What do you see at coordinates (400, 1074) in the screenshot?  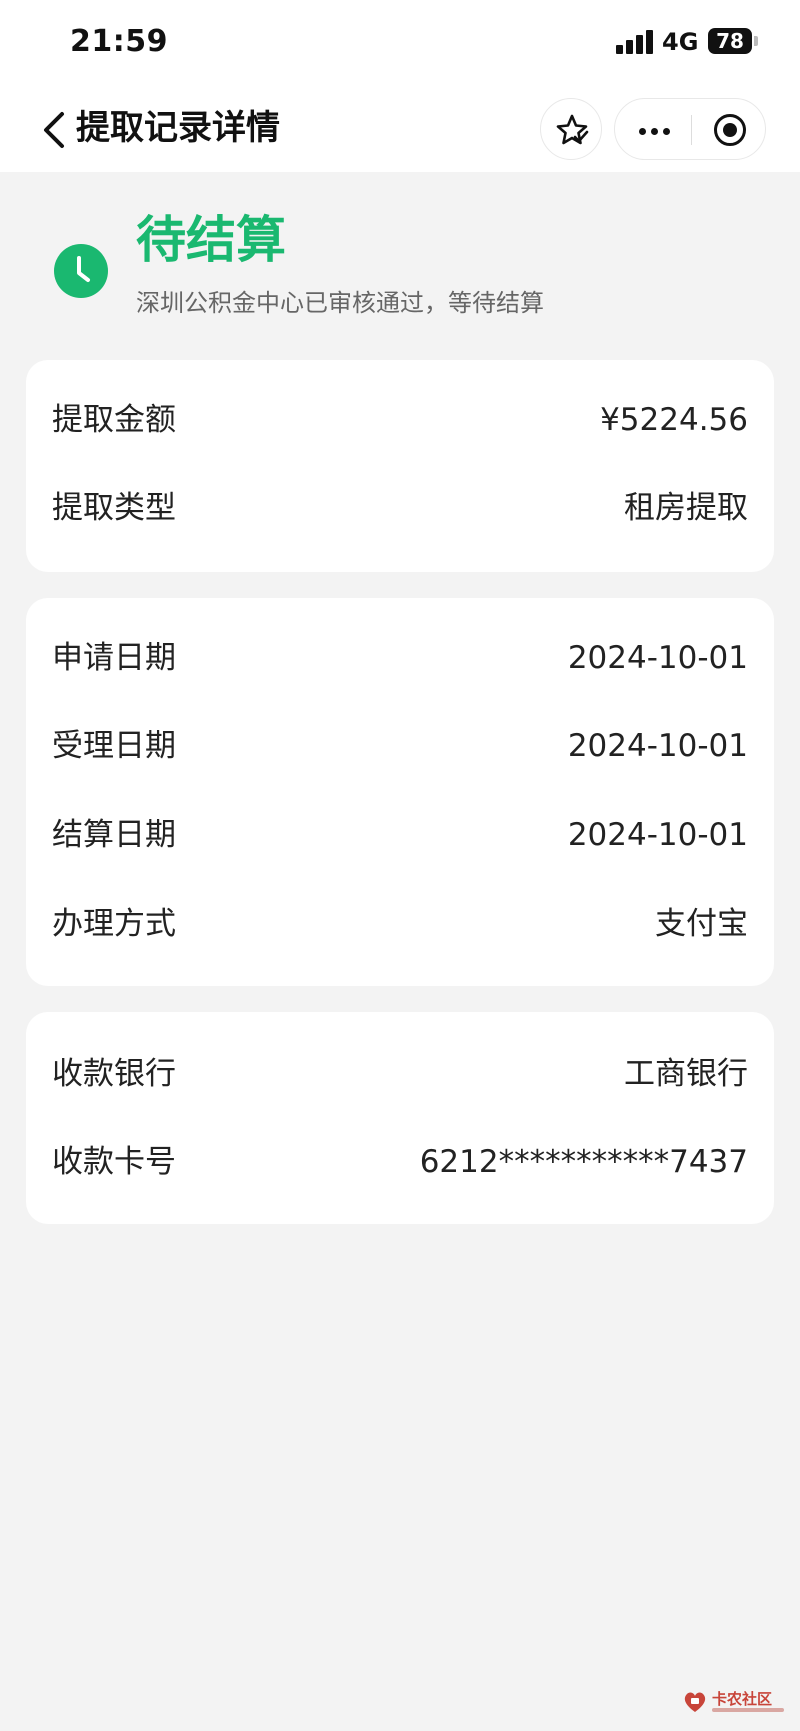 I see `info-row-bank: 收款银行 工商银行` at bounding box center [400, 1074].